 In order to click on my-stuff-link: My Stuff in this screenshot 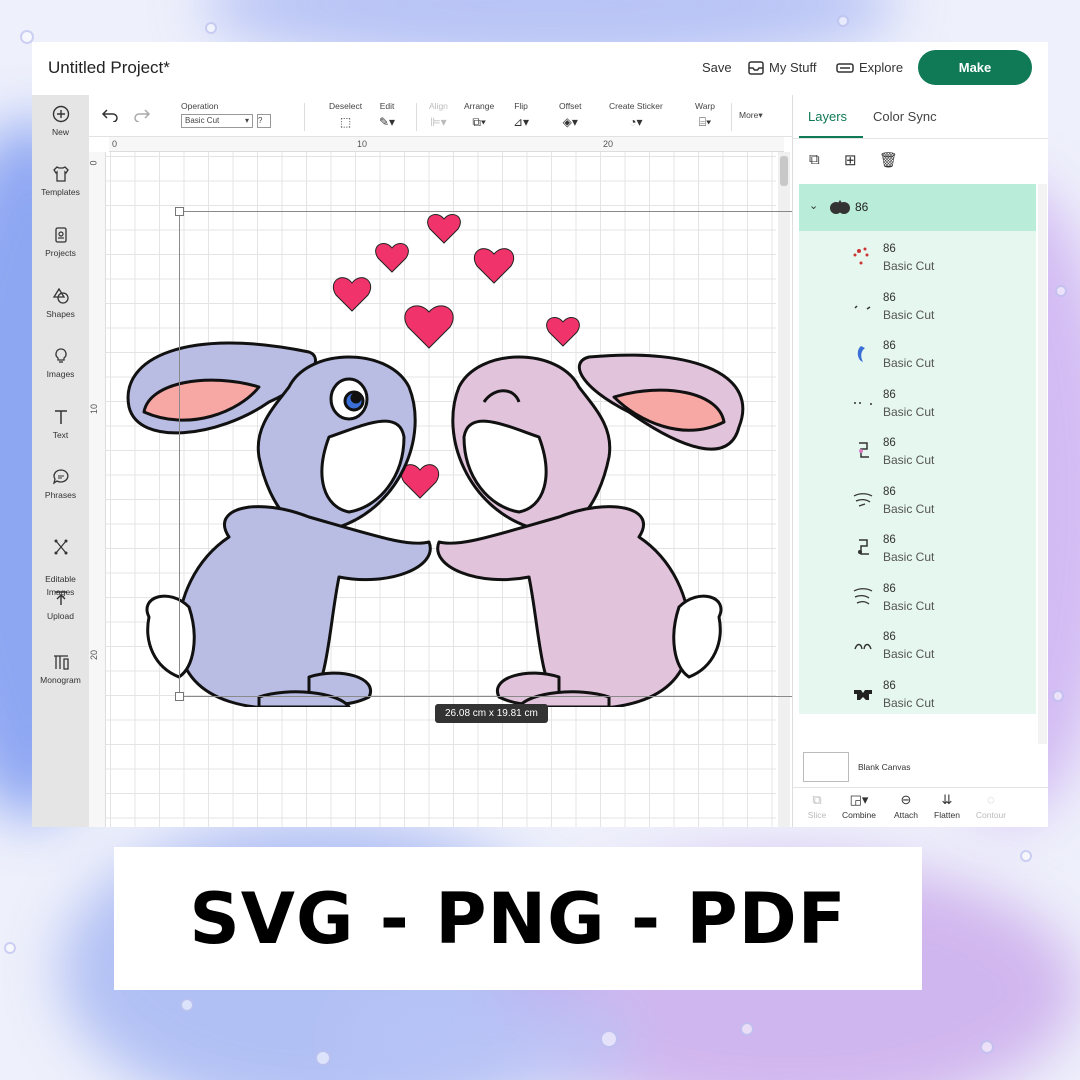, I will do `click(782, 67)`.